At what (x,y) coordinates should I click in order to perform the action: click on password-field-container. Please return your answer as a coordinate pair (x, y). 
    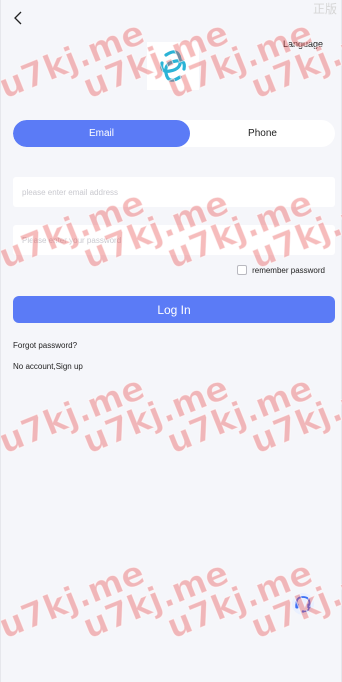
    Looking at the image, I should click on (174, 240).